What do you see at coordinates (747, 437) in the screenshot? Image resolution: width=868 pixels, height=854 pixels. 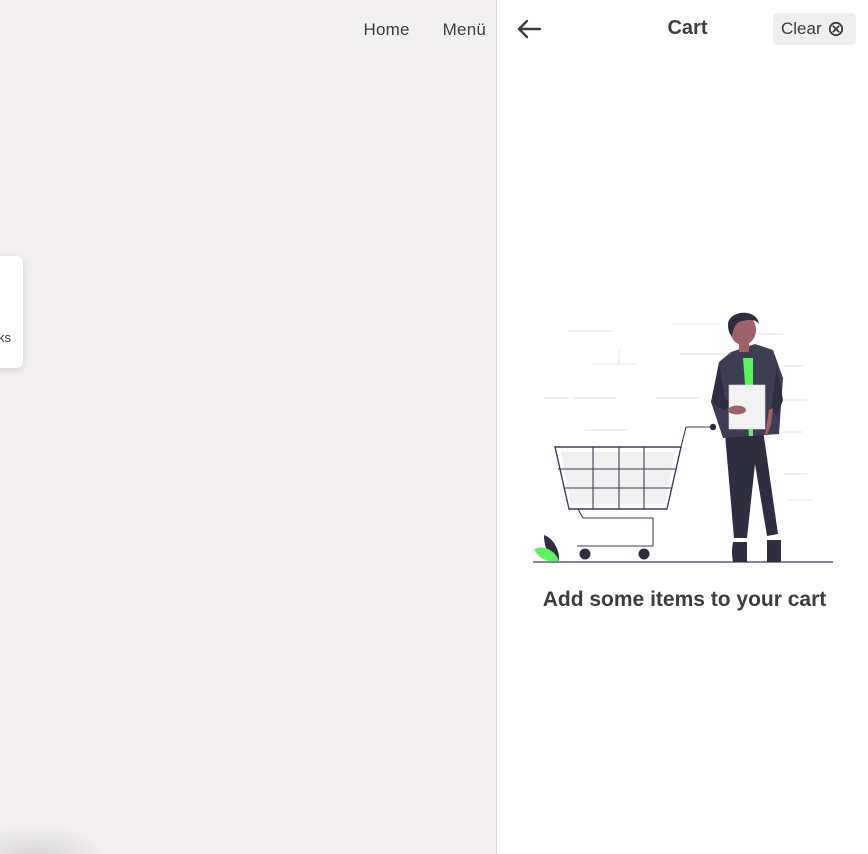 I see `person-figure` at bounding box center [747, 437].